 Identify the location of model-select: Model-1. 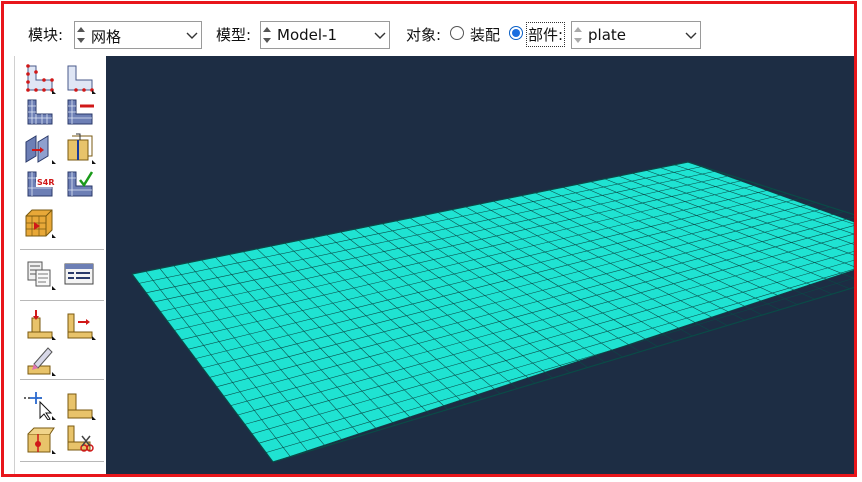
(325, 35).